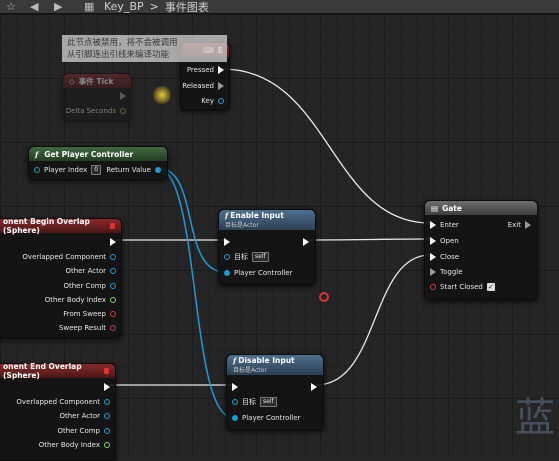 This screenshot has width=559, height=461. I want to click on disable-target-input: self, so click(268, 402).